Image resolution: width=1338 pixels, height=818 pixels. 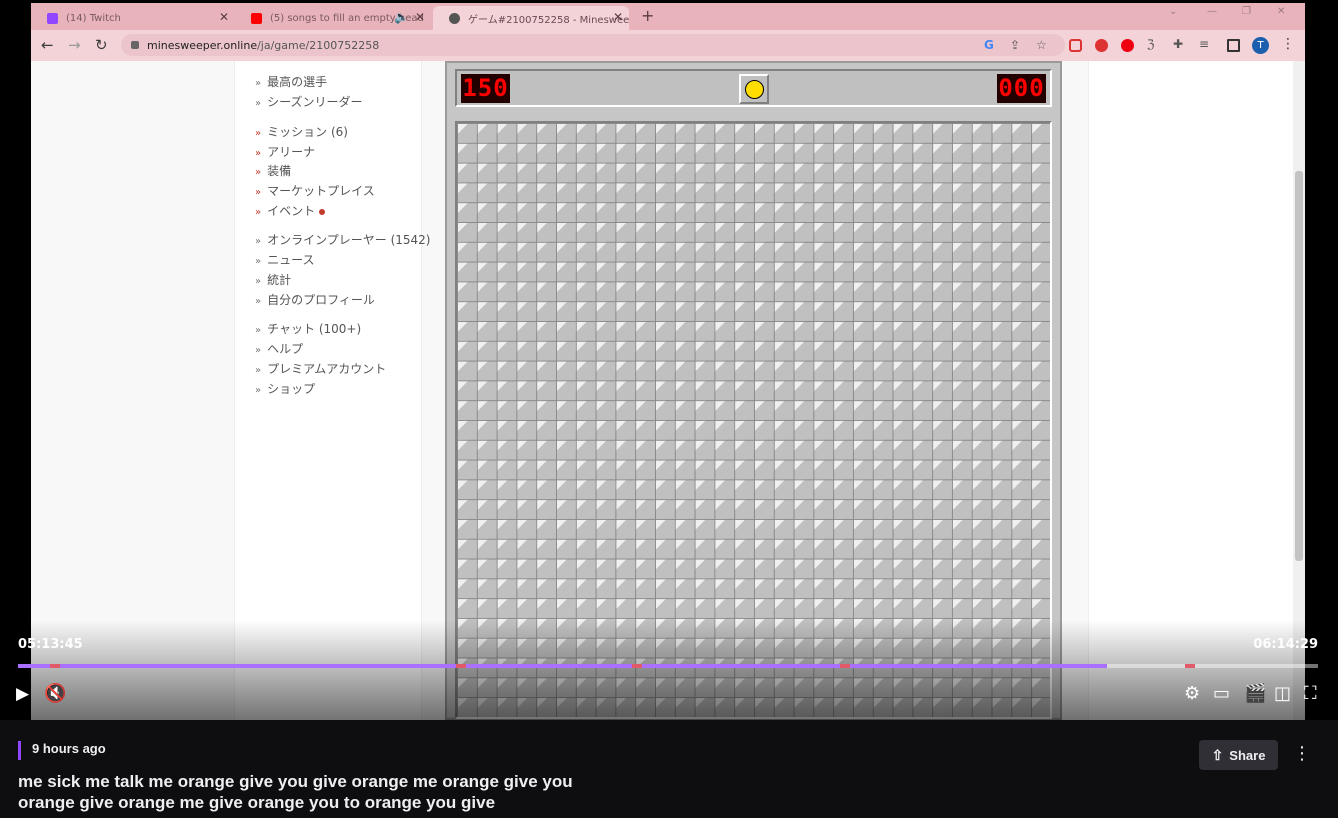 What do you see at coordinates (285, 260) in the screenshot?
I see `menu-item: » ニュース` at bounding box center [285, 260].